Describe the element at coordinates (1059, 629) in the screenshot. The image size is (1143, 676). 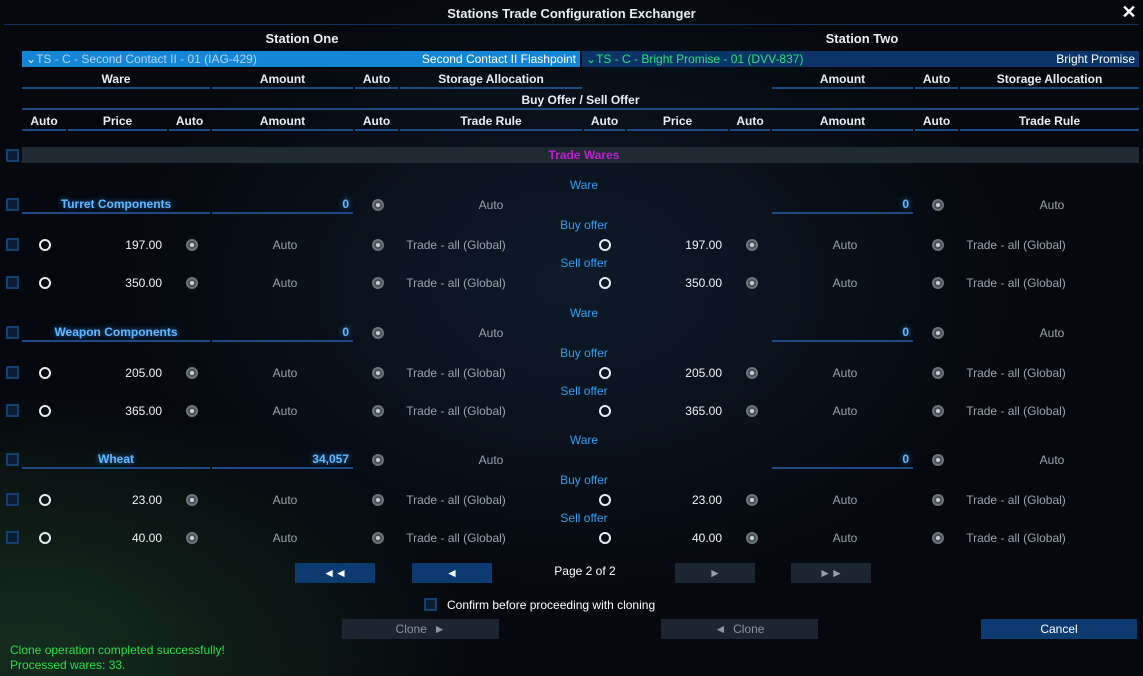
I see `cancel-button: Cancel` at that location.